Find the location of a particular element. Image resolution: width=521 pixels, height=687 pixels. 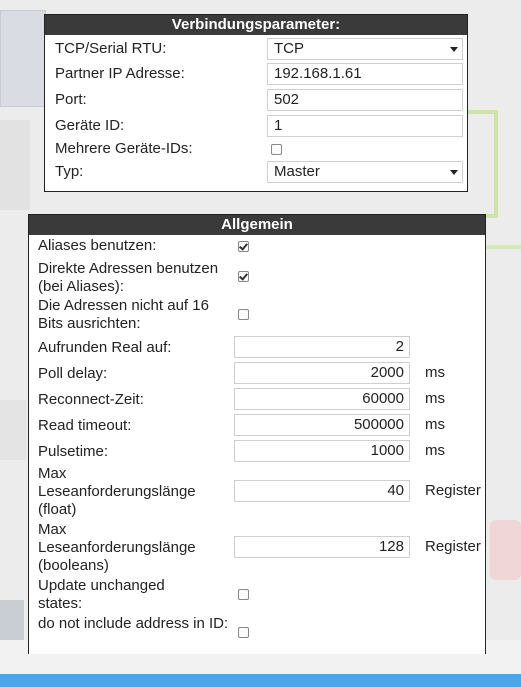

reconnect-unit: ms is located at coordinates (435, 398).